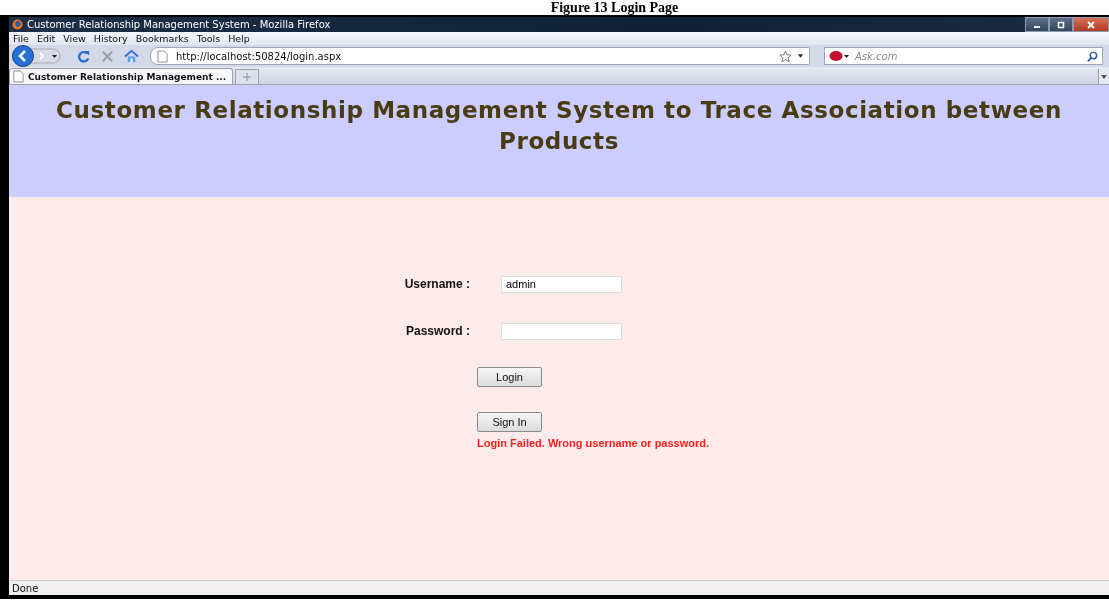  I want to click on password-field, so click(561, 331).